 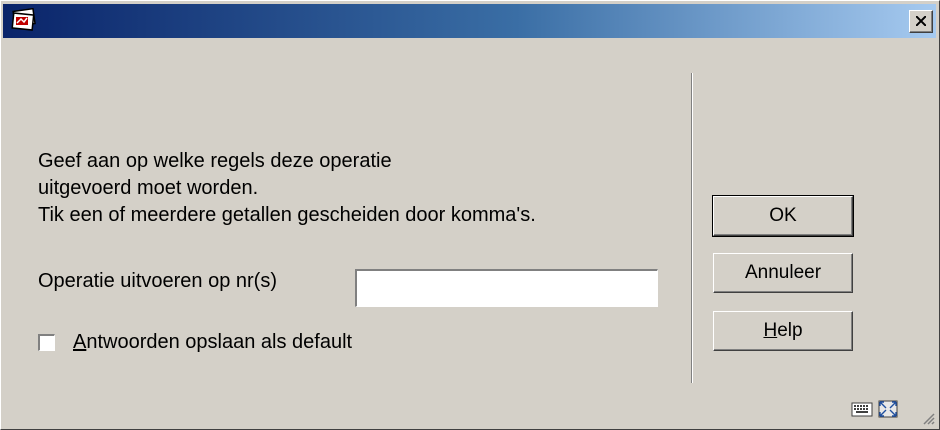 What do you see at coordinates (875, 409) in the screenshot?
I see `status-icons` at bounding box center [875, 409].